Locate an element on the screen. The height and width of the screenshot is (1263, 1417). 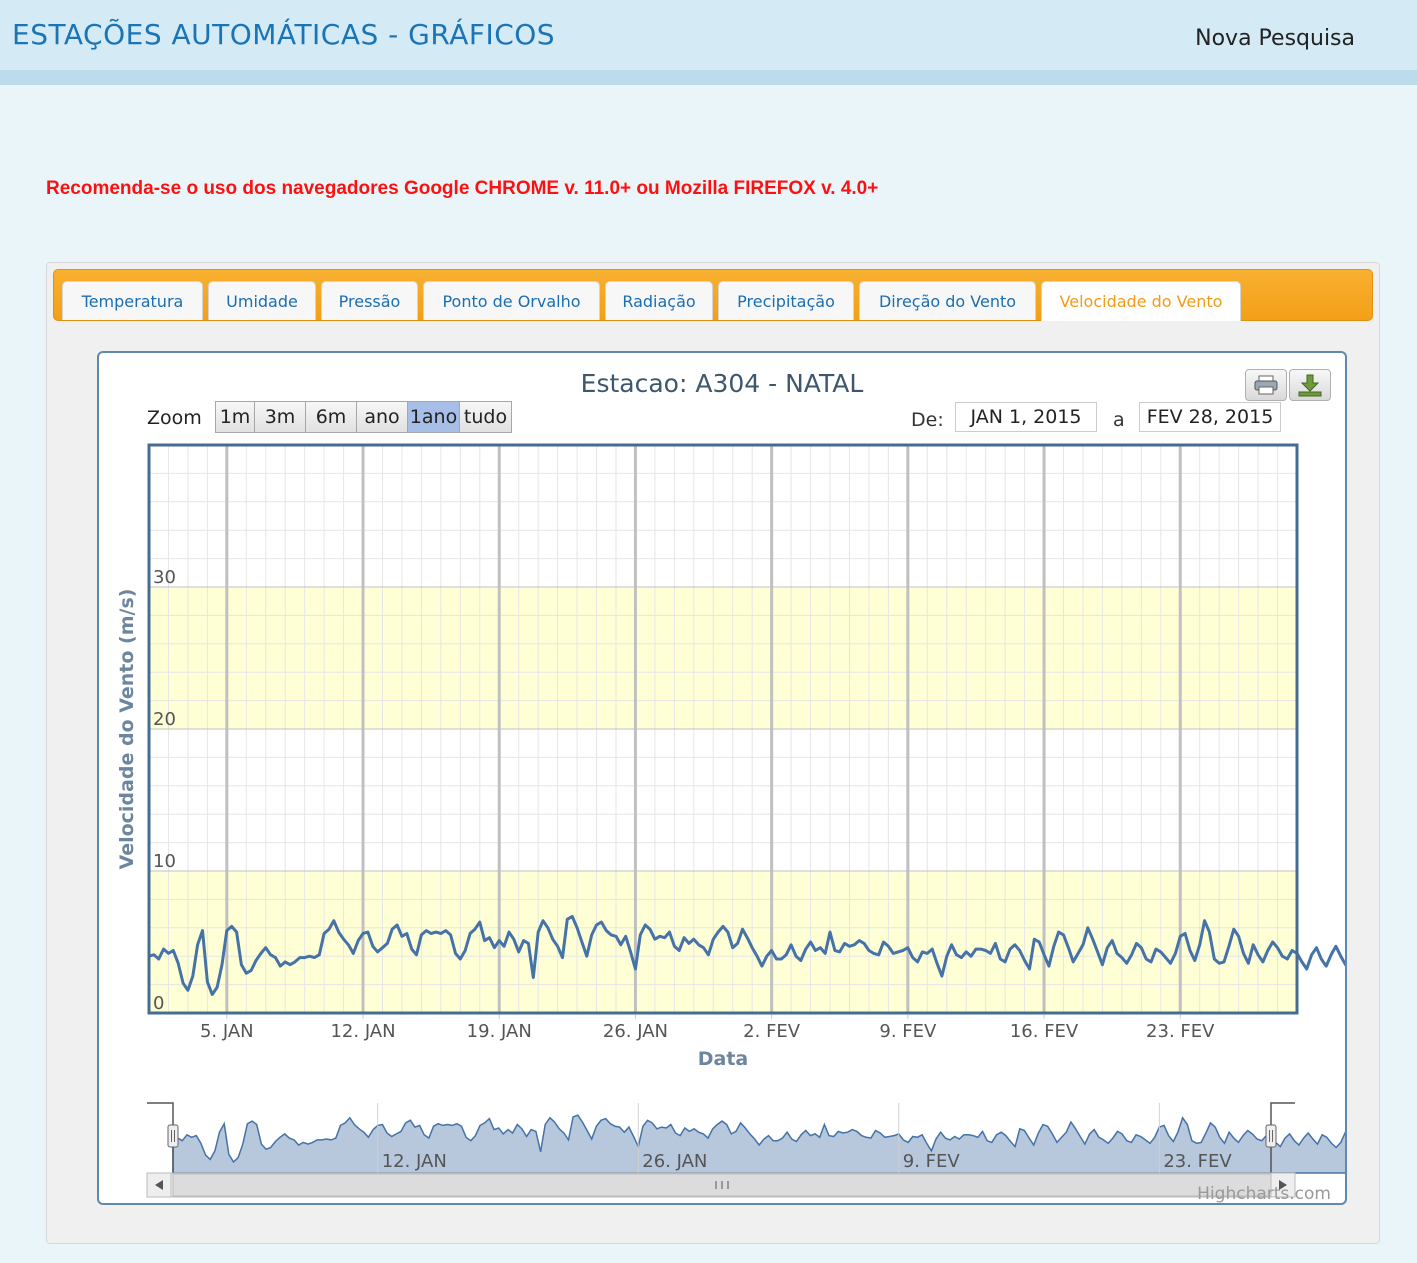
zoom-label: Zoom is located at coordinates (174, 418).